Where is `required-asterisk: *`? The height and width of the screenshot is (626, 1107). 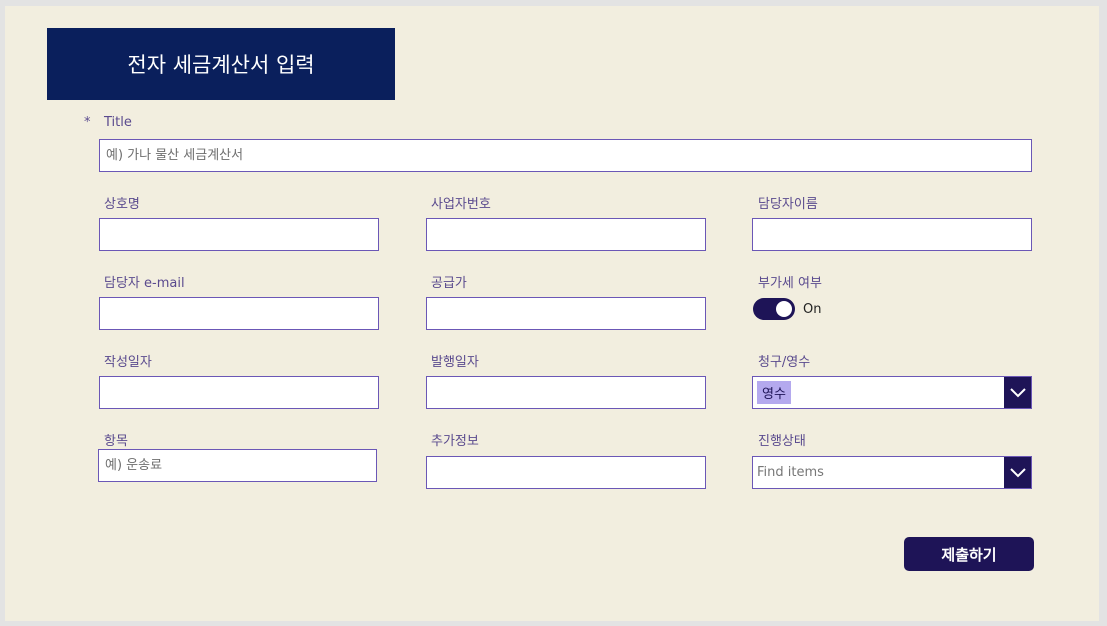 required-asterisk: * is located at coordinates (87, 122).